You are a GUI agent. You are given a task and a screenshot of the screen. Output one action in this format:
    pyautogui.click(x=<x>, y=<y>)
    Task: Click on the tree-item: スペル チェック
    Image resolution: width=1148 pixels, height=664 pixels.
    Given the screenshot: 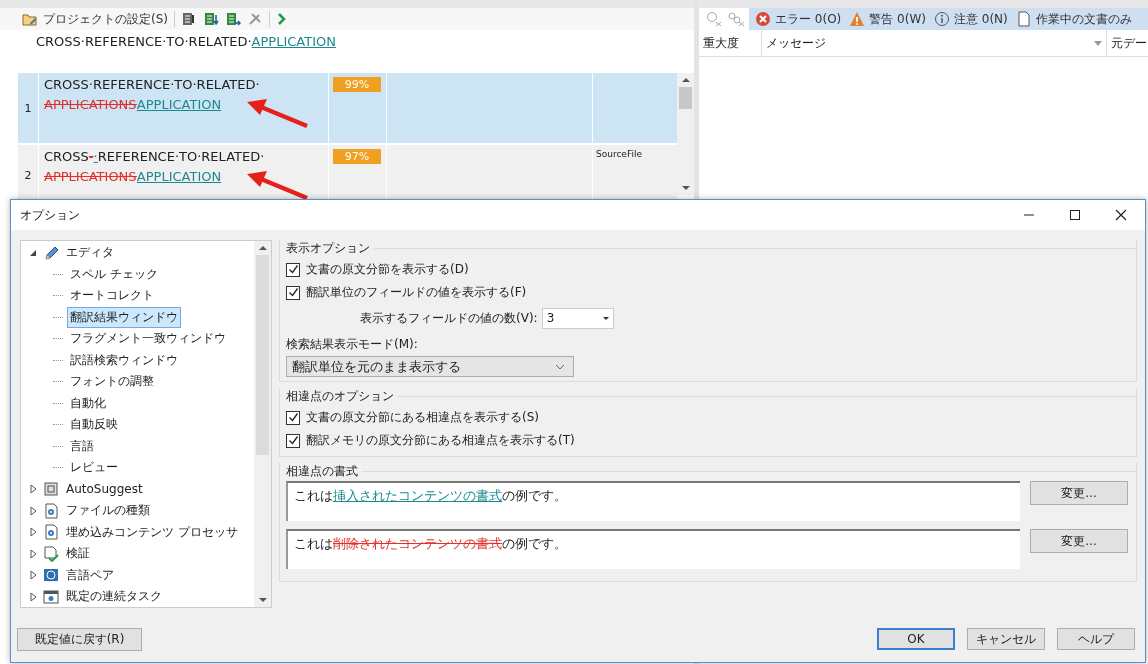 What is the action you would take?
    pyautogui.click(x=114, y=274)
    